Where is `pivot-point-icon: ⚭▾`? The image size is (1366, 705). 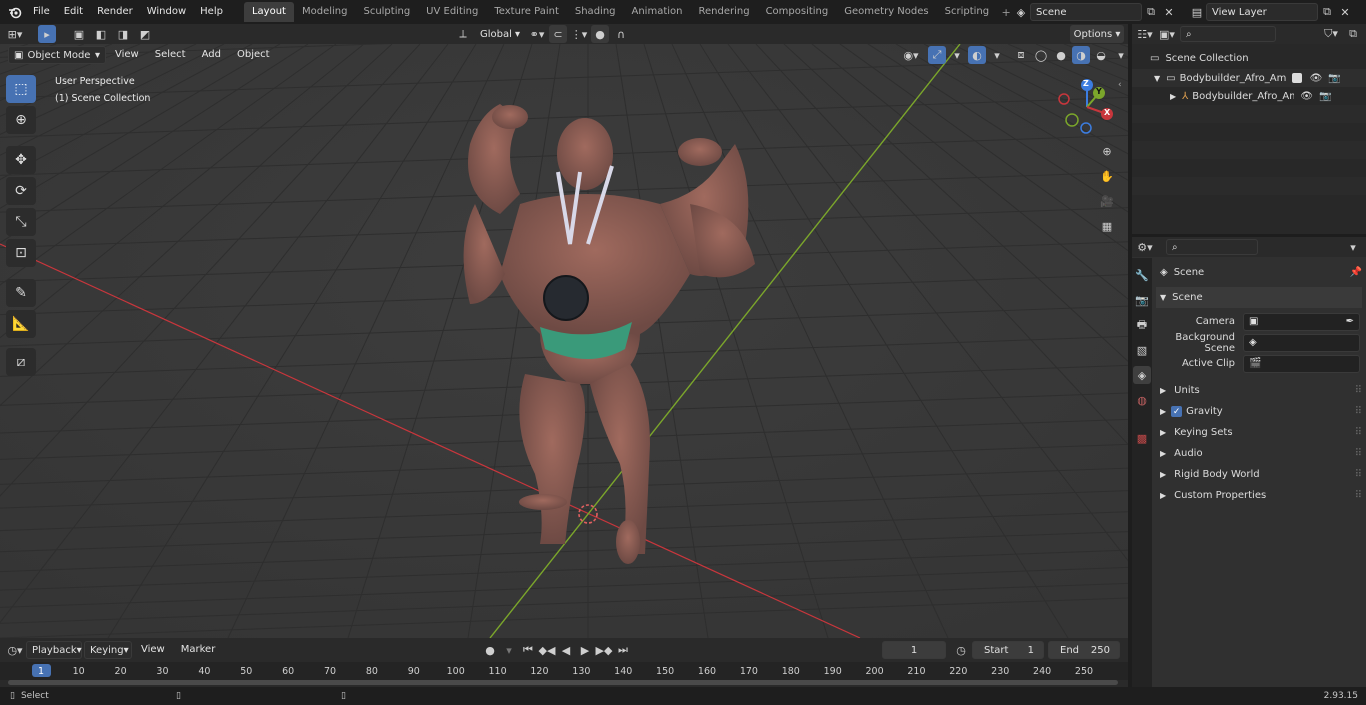
pivot-point-icon: ⚭▾ is located at coordinates (537, 34).